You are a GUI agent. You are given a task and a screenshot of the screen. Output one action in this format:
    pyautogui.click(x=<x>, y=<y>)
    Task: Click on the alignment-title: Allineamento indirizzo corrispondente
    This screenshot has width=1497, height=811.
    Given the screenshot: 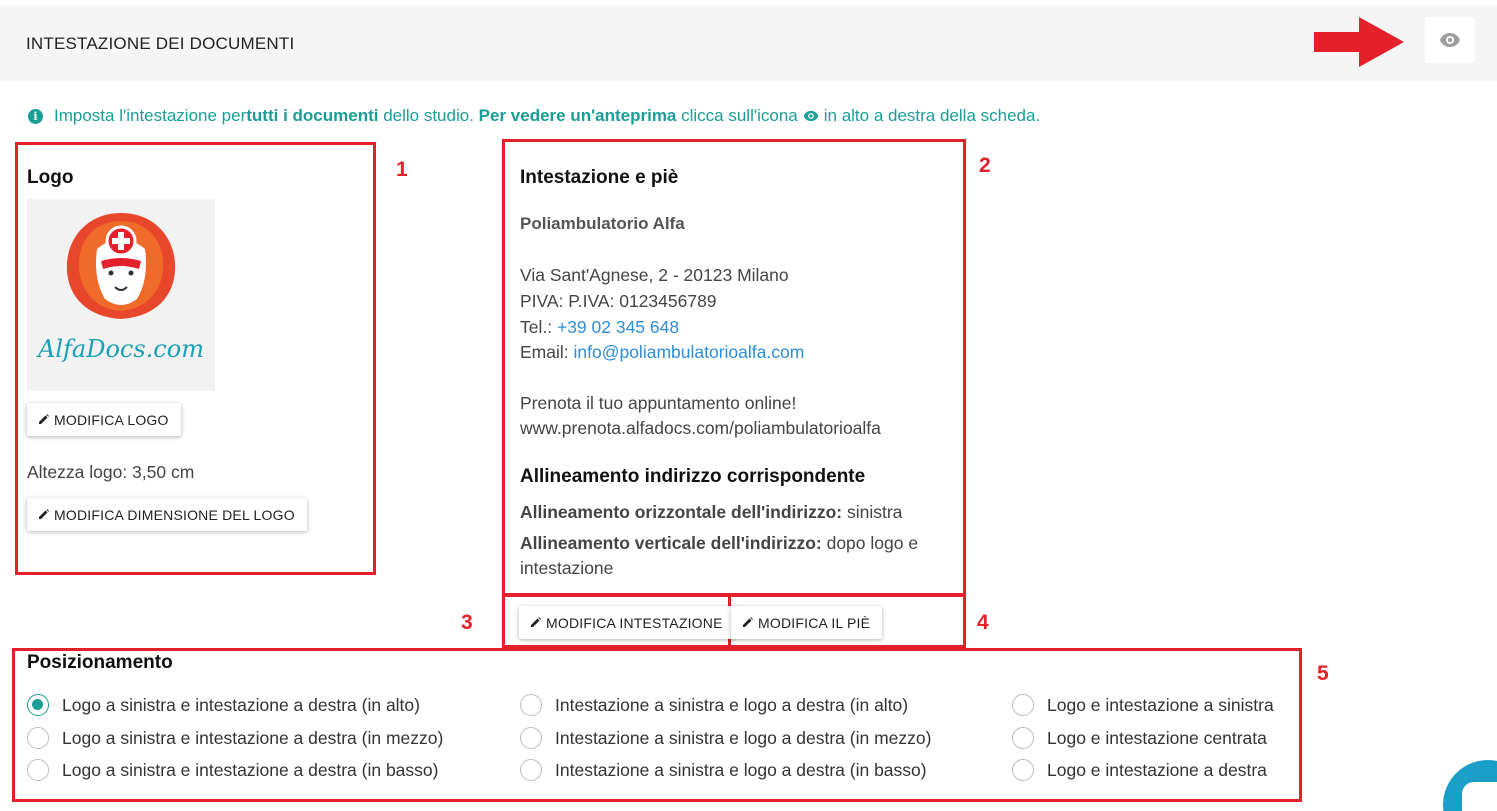 What is the action you would take?
    pyautogui.click(x=693, y=476)
    